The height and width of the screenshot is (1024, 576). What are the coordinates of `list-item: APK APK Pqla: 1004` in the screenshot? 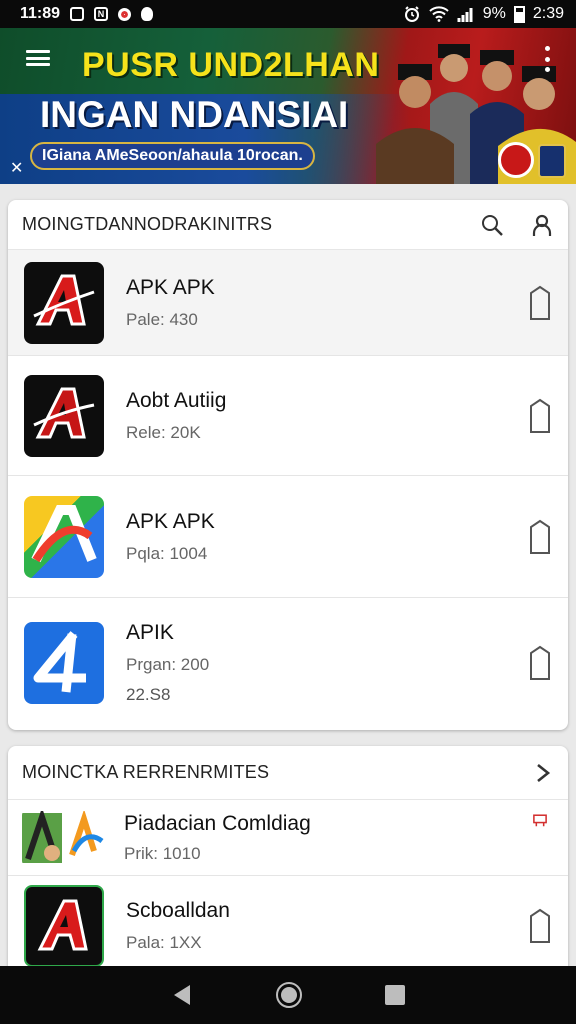 It's located at (288, 537).